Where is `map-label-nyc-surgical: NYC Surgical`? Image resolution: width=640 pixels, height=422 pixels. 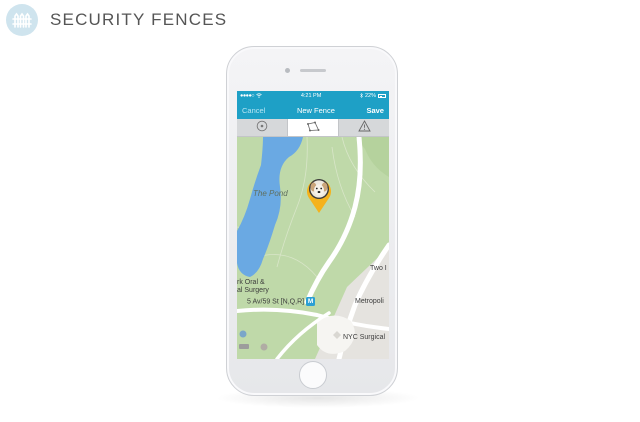 map-label-nyc-surgical: NYC Surgical is located at coordinates (364, 337).